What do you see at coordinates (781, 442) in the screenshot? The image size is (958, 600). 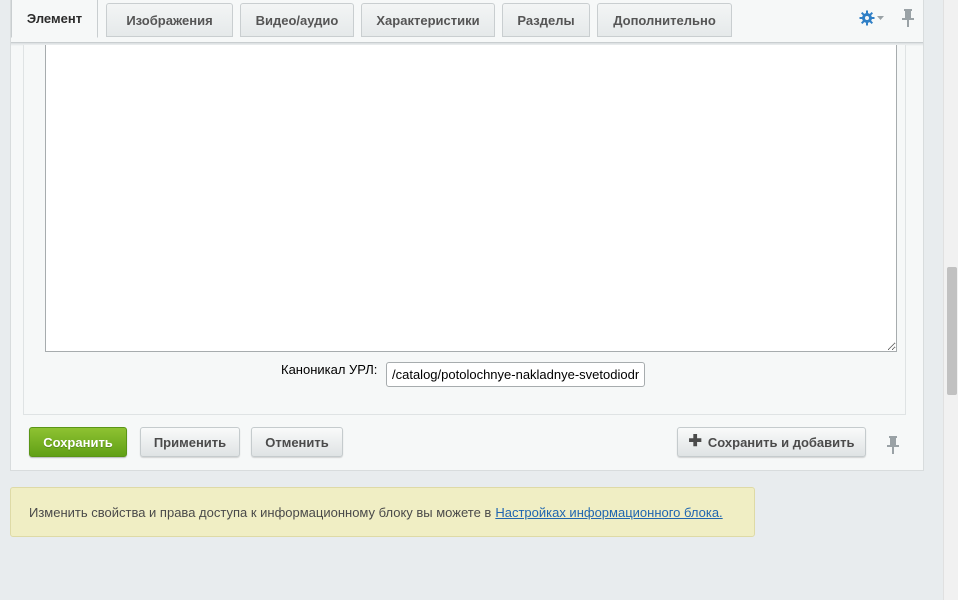 I see `save-and-add-label: Сохранить и добавить` at bounding box center [781, 442].